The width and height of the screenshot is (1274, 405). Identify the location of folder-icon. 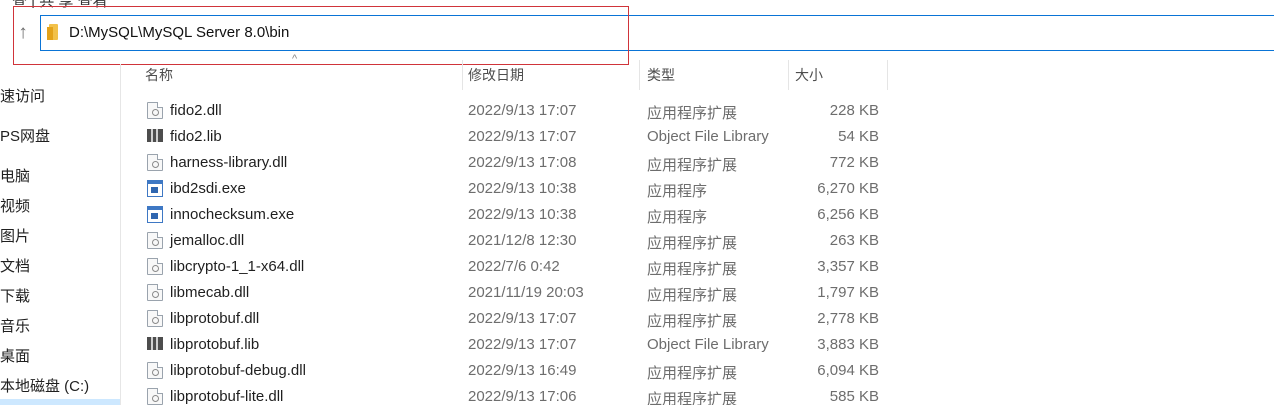
(54, 32).